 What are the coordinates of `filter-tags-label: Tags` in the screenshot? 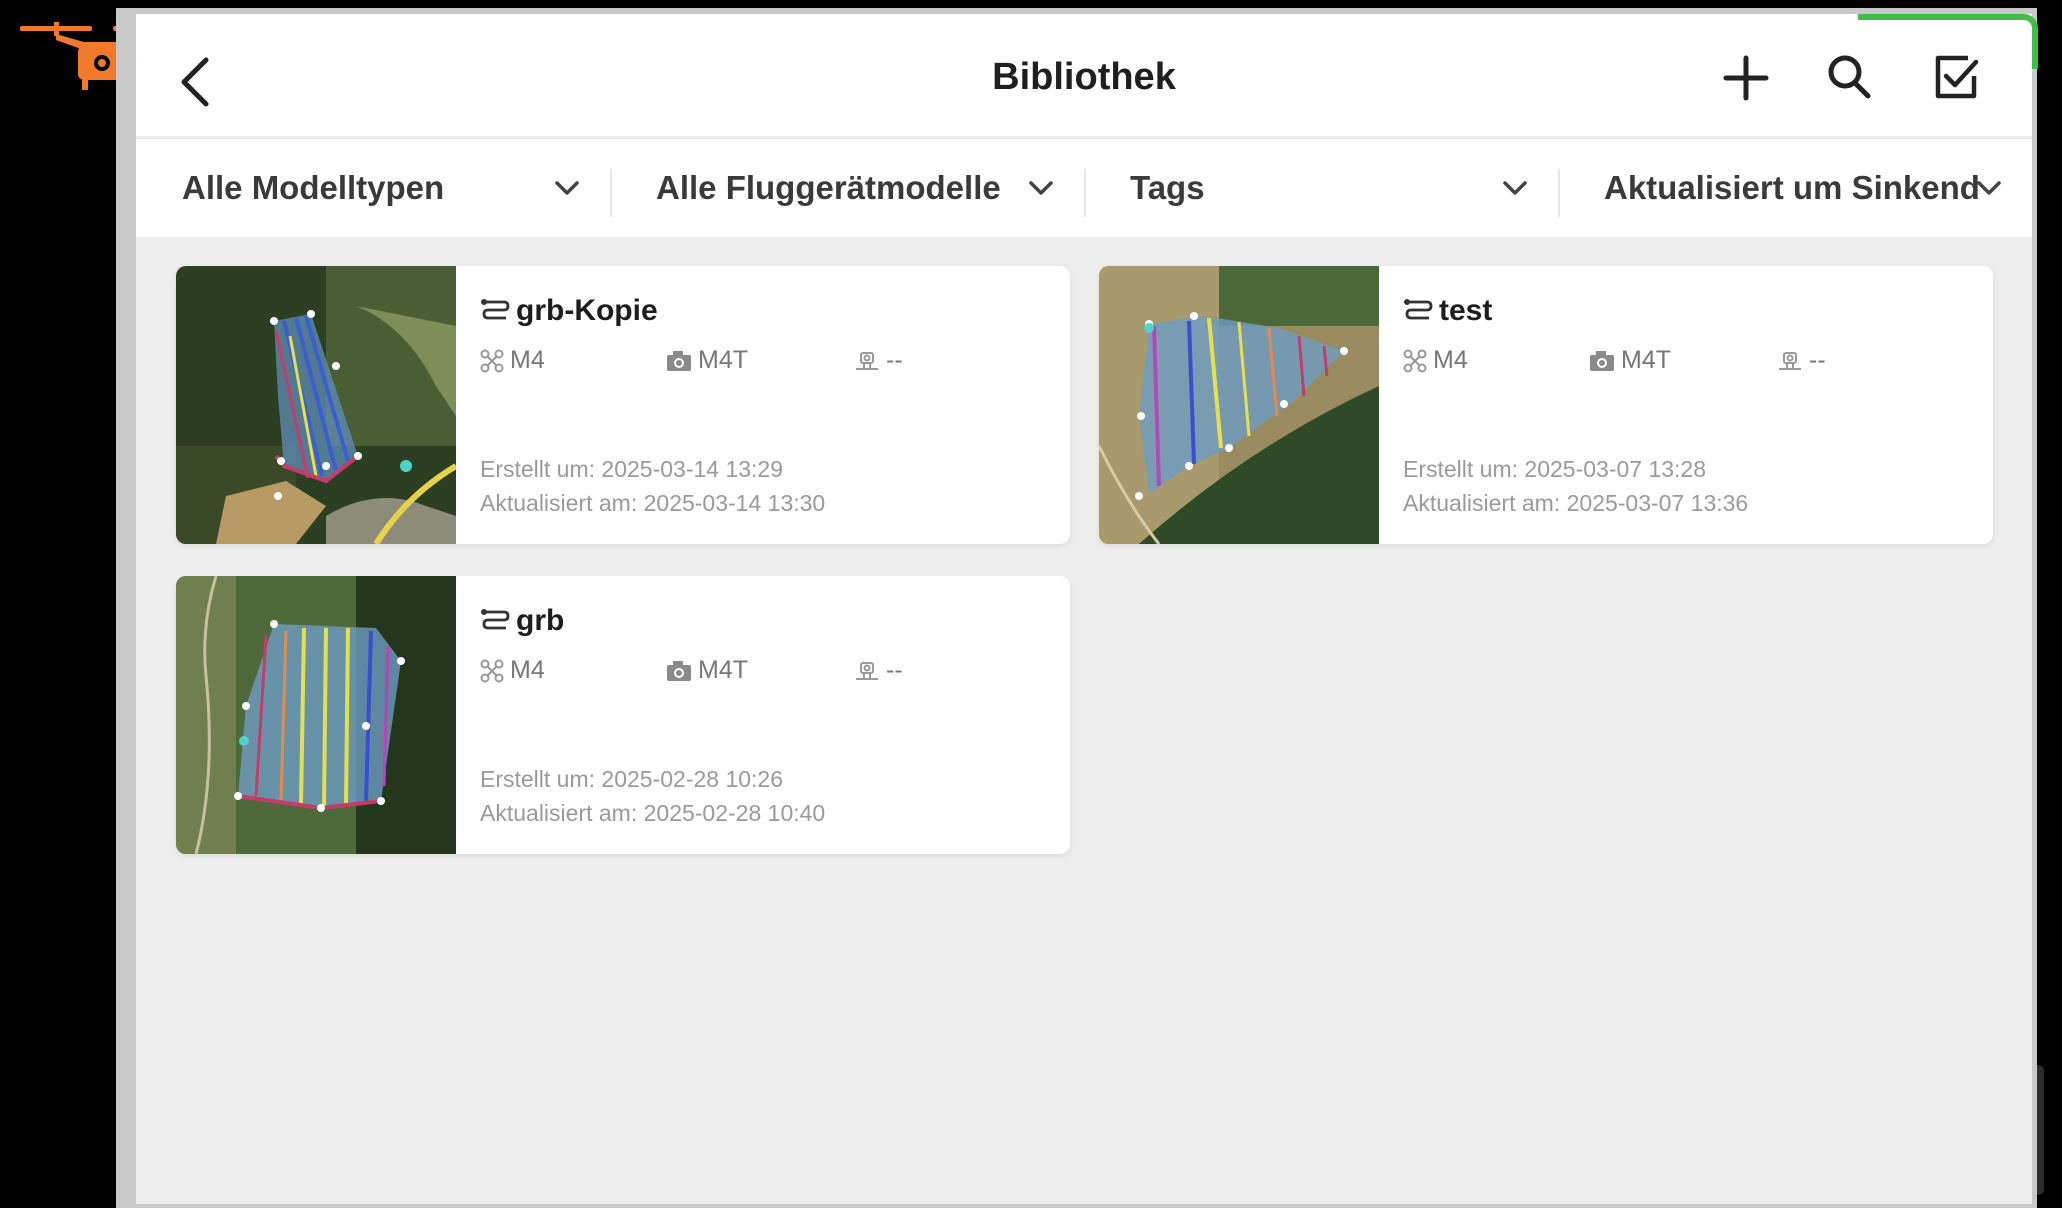 It's located at (1167, 187).